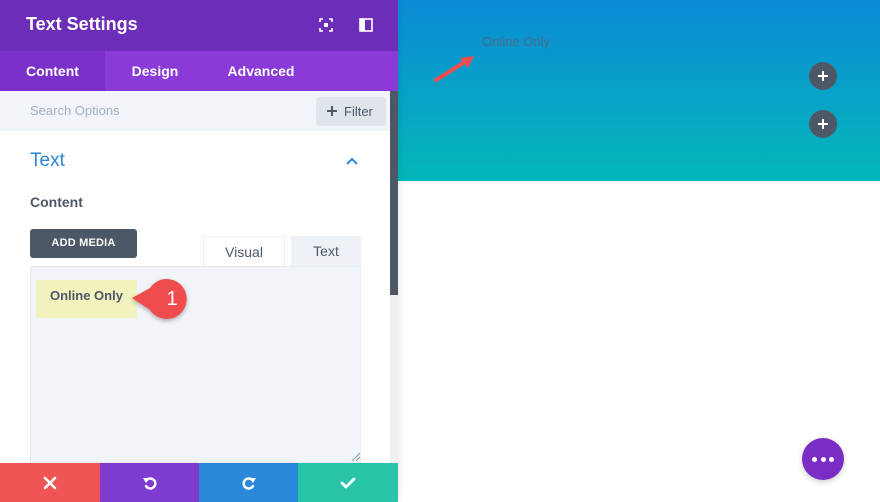 The width and height of the screenshot is (880, 502). I want to click on section-title-text: Text, so click(47, 161).